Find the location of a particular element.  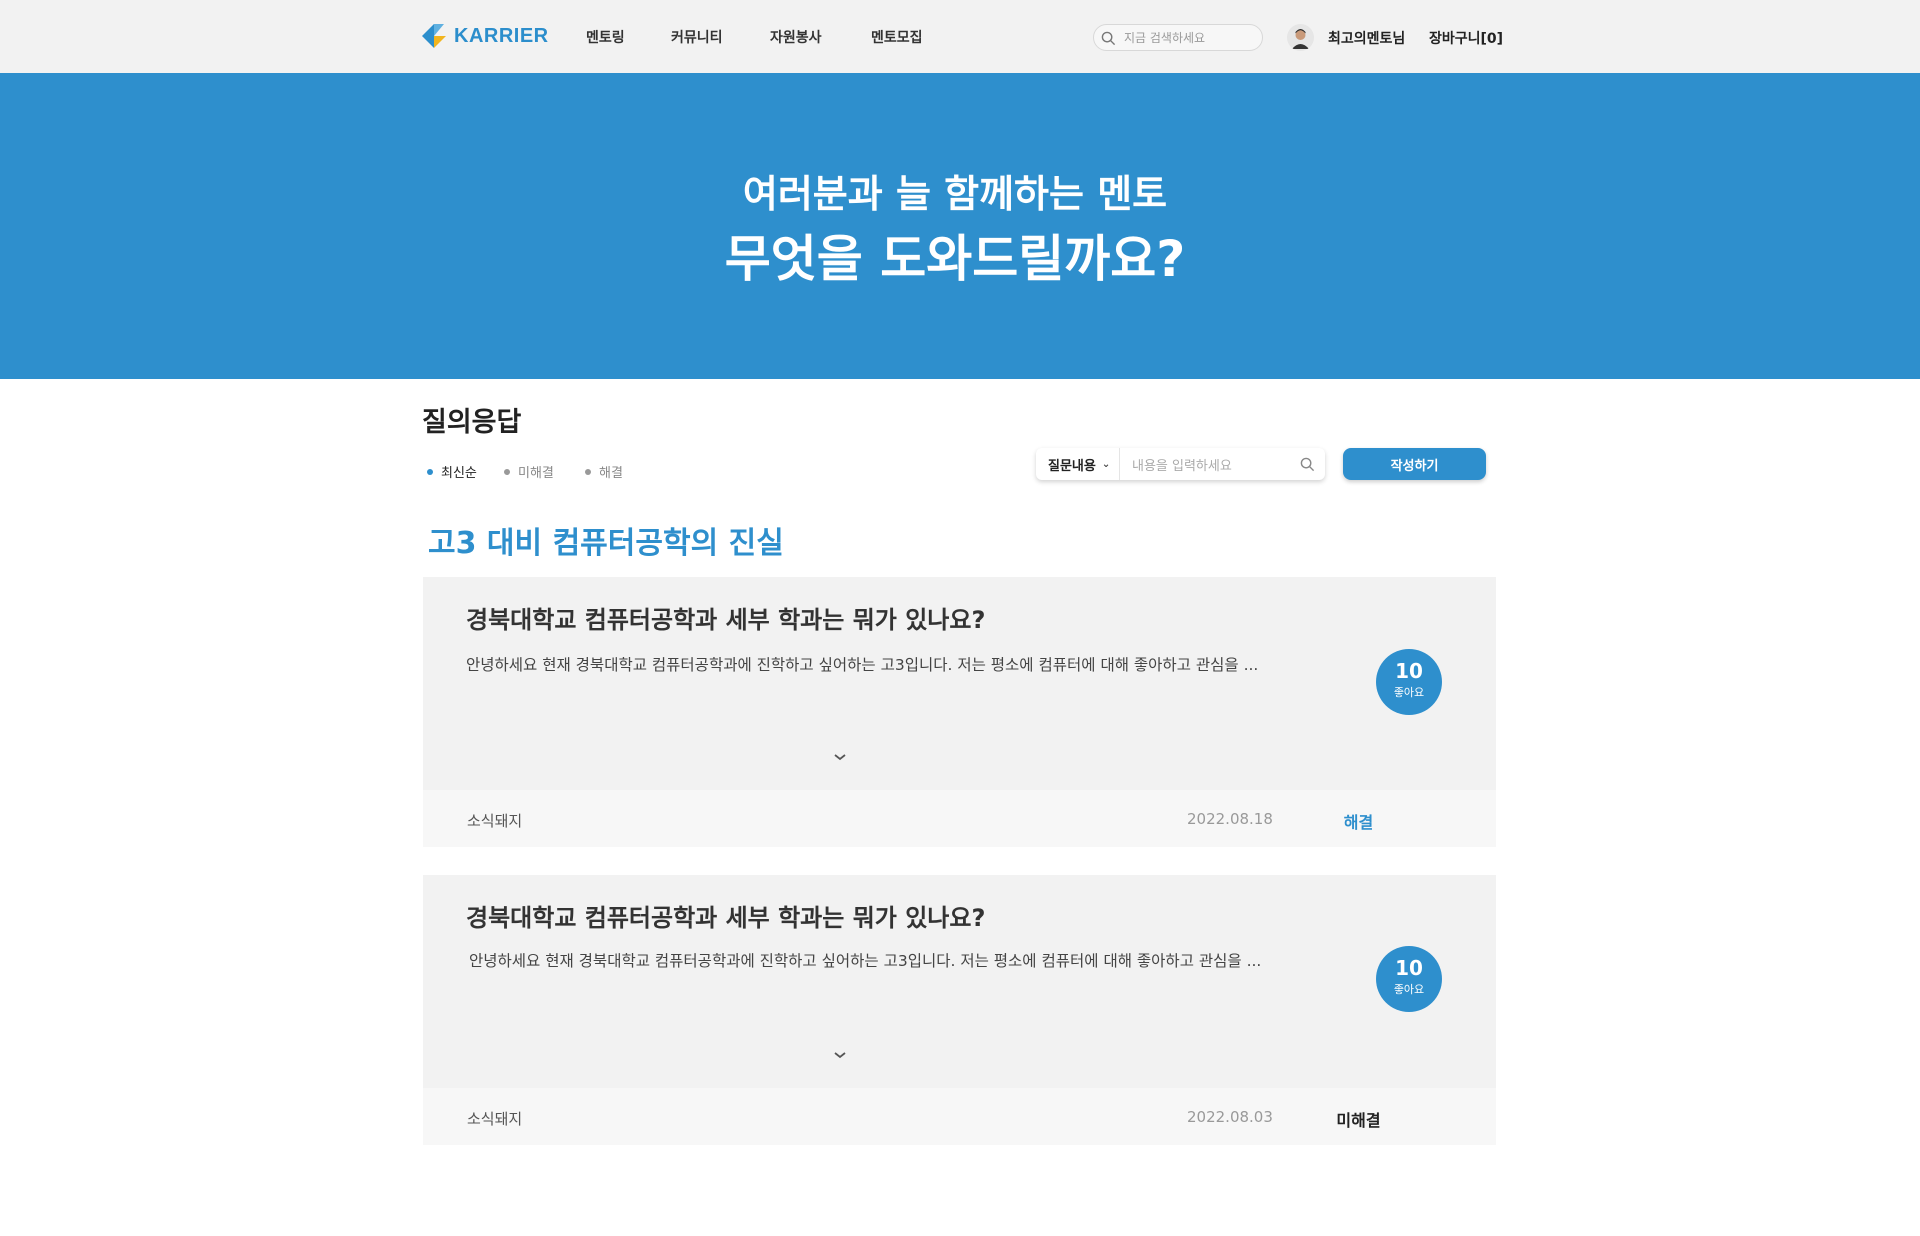

search-category-select: 질문내용 ⌄ is located at coordinates (1078, 464).